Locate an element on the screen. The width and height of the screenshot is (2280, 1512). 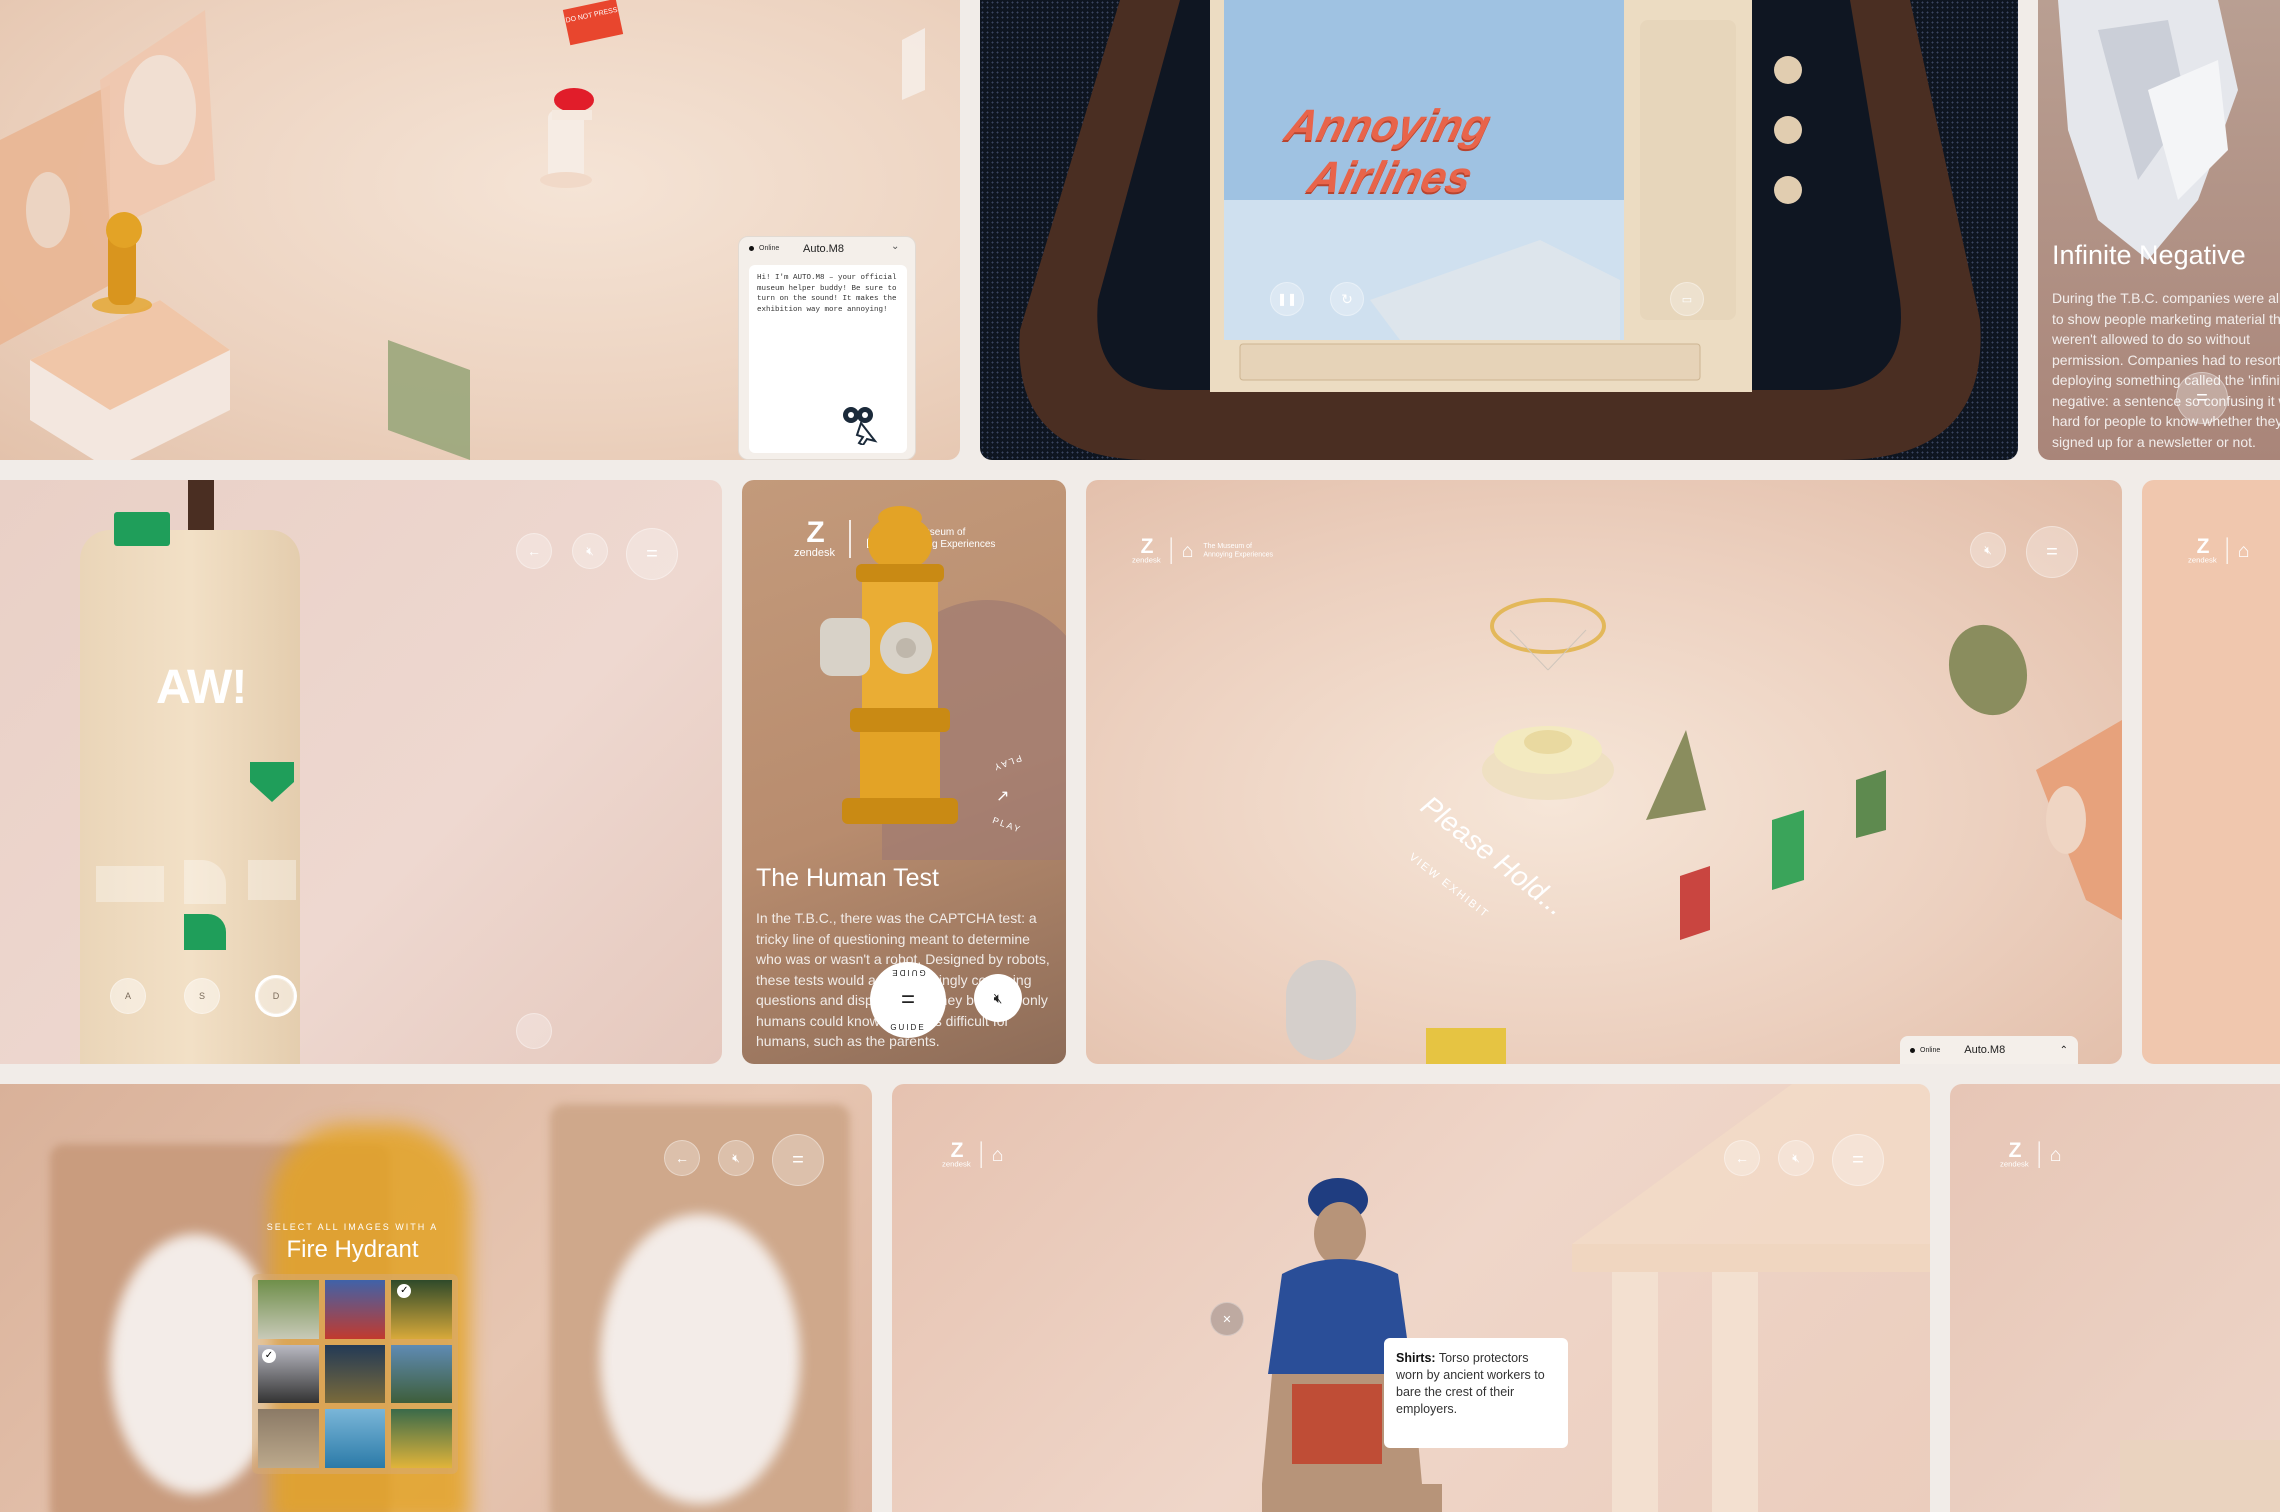
chevron-up-icon: ⌃ is located at coordinates (2064, 1050).